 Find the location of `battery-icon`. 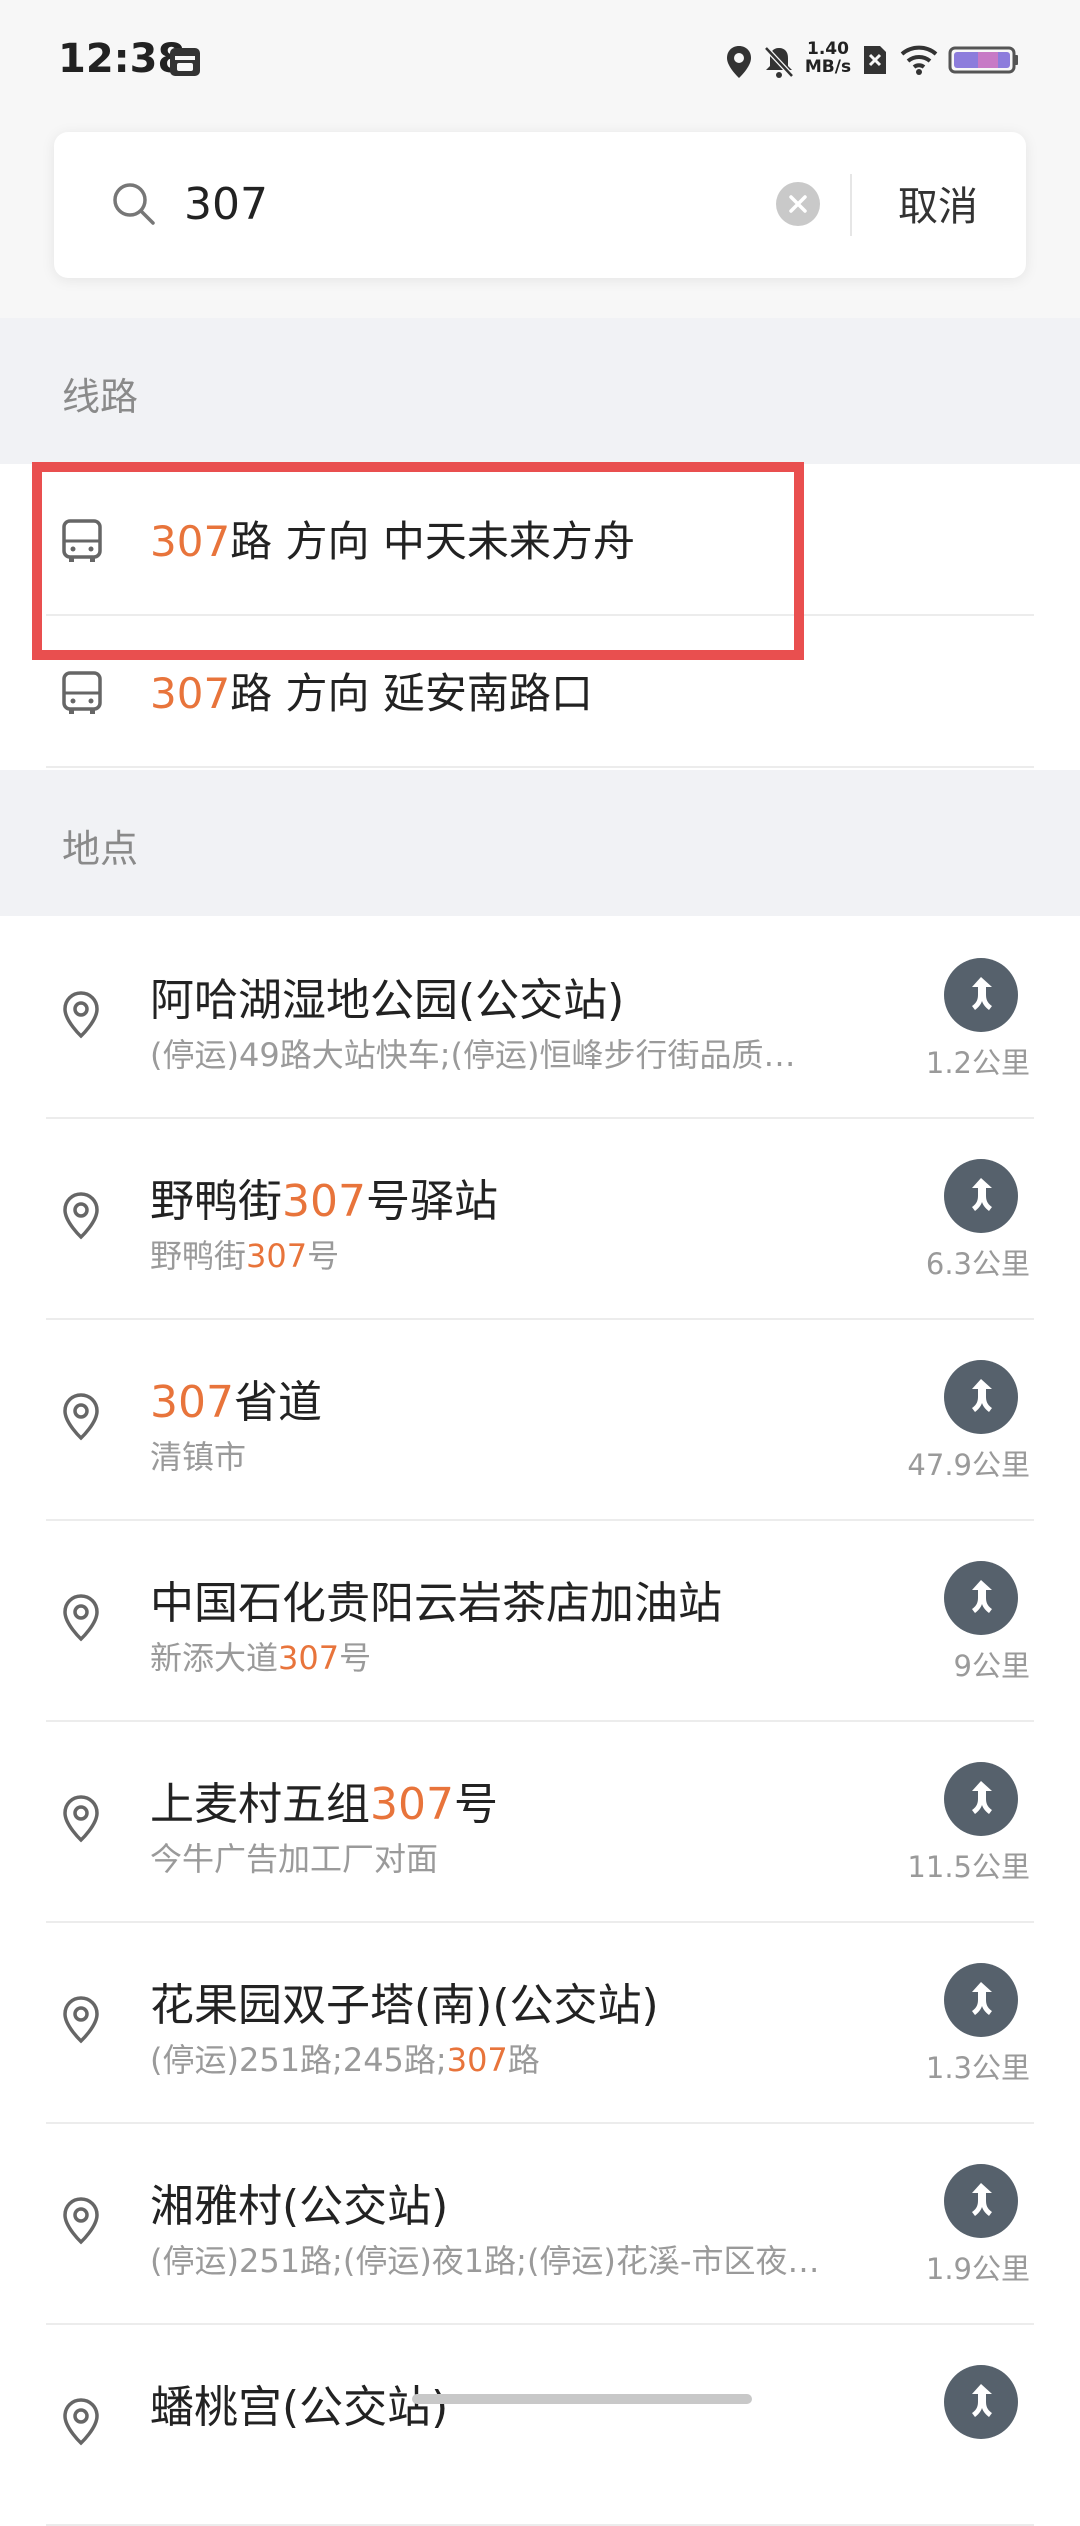

battery-icon is located at coordinates (984, 62).